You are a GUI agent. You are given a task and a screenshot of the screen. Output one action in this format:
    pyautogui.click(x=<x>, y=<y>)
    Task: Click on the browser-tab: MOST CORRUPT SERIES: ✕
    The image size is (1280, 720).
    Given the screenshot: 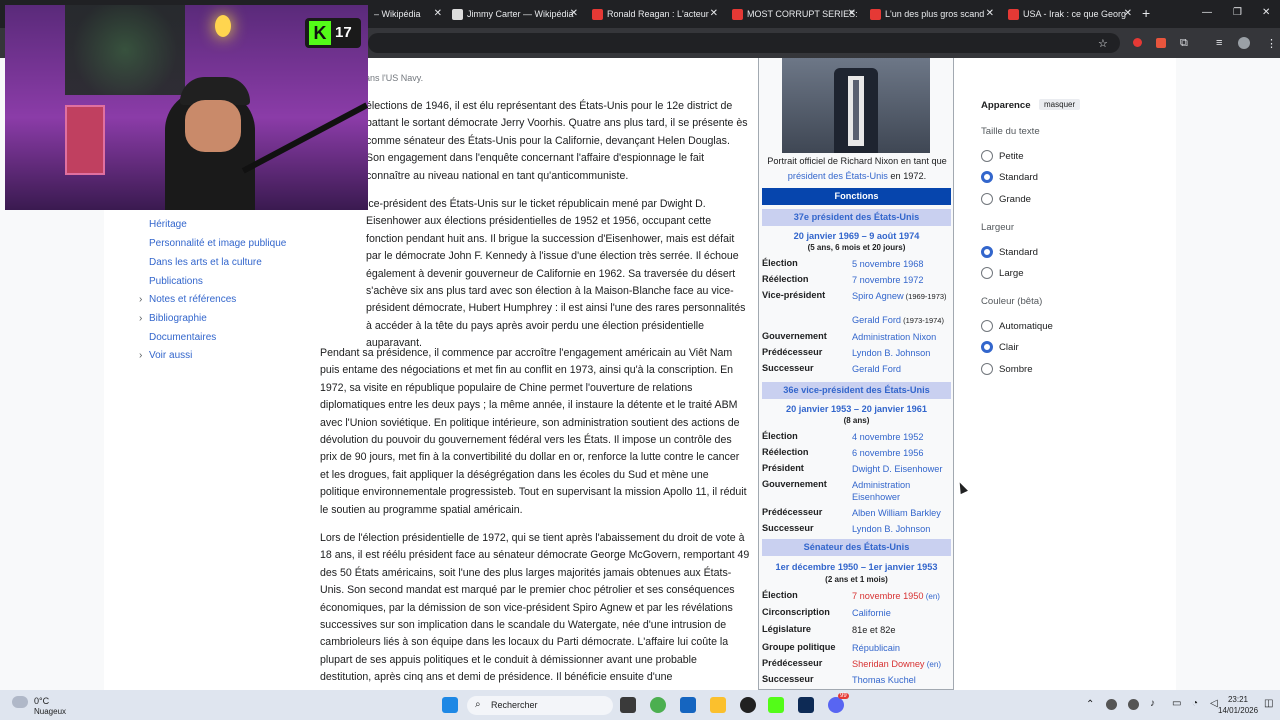 What is the action you would take?
    pyautogui.click(x=793, y=14)
    